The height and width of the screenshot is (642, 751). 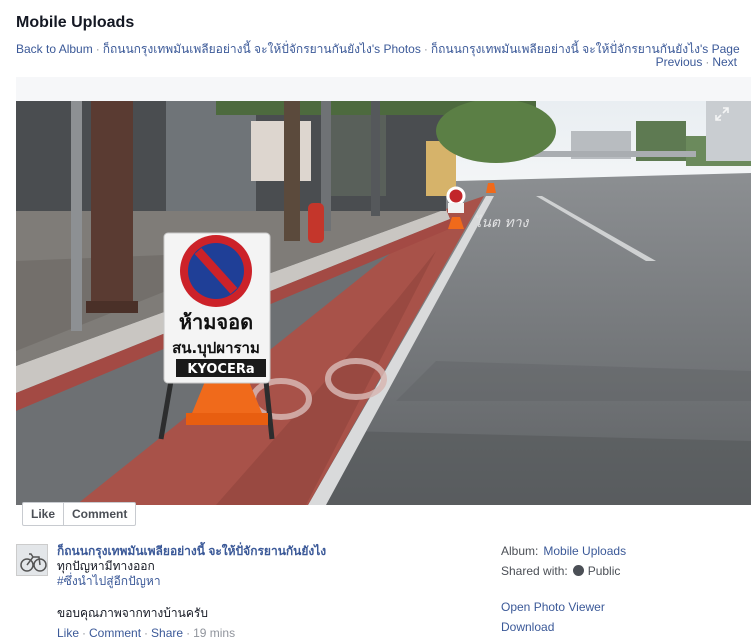 I want to click on album-label: Album:, so click(x=520, y=551).